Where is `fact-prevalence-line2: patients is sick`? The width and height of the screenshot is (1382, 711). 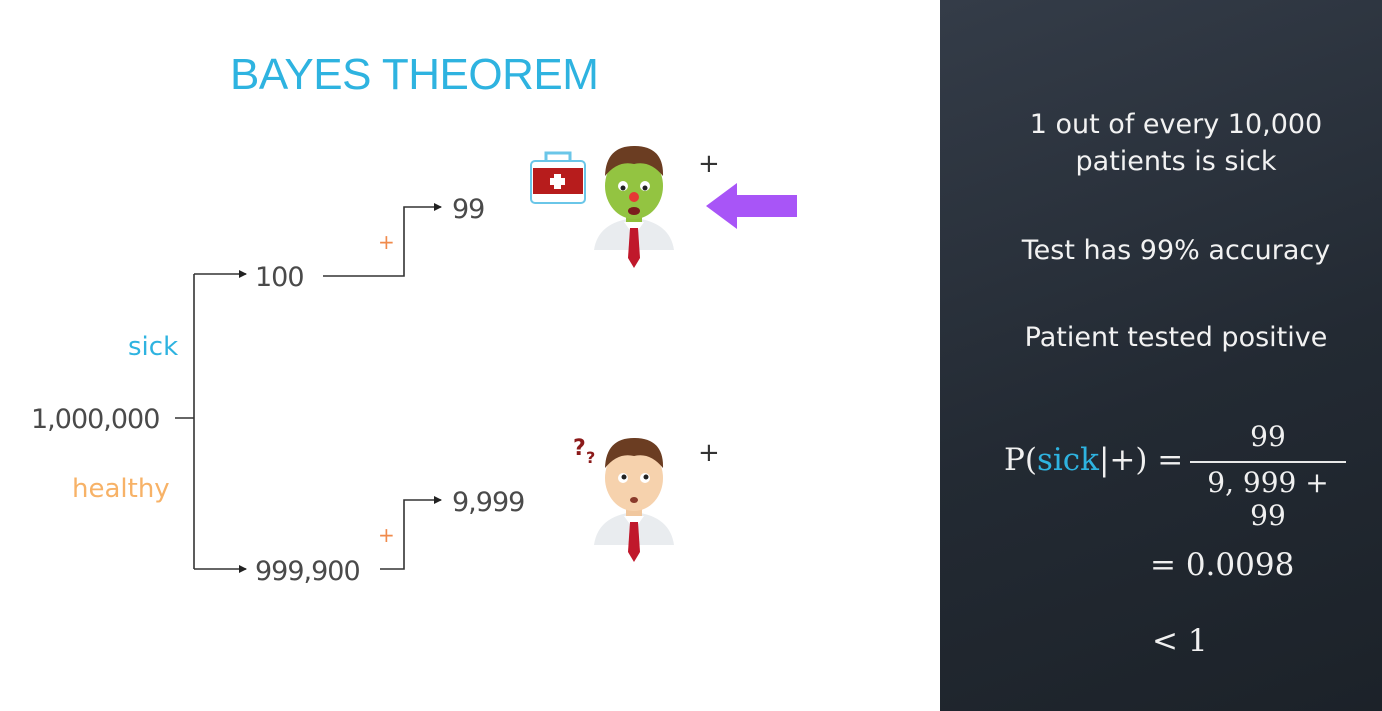
fact-prevalence-line2: patients is sick is located at coordinates (1176, 161).